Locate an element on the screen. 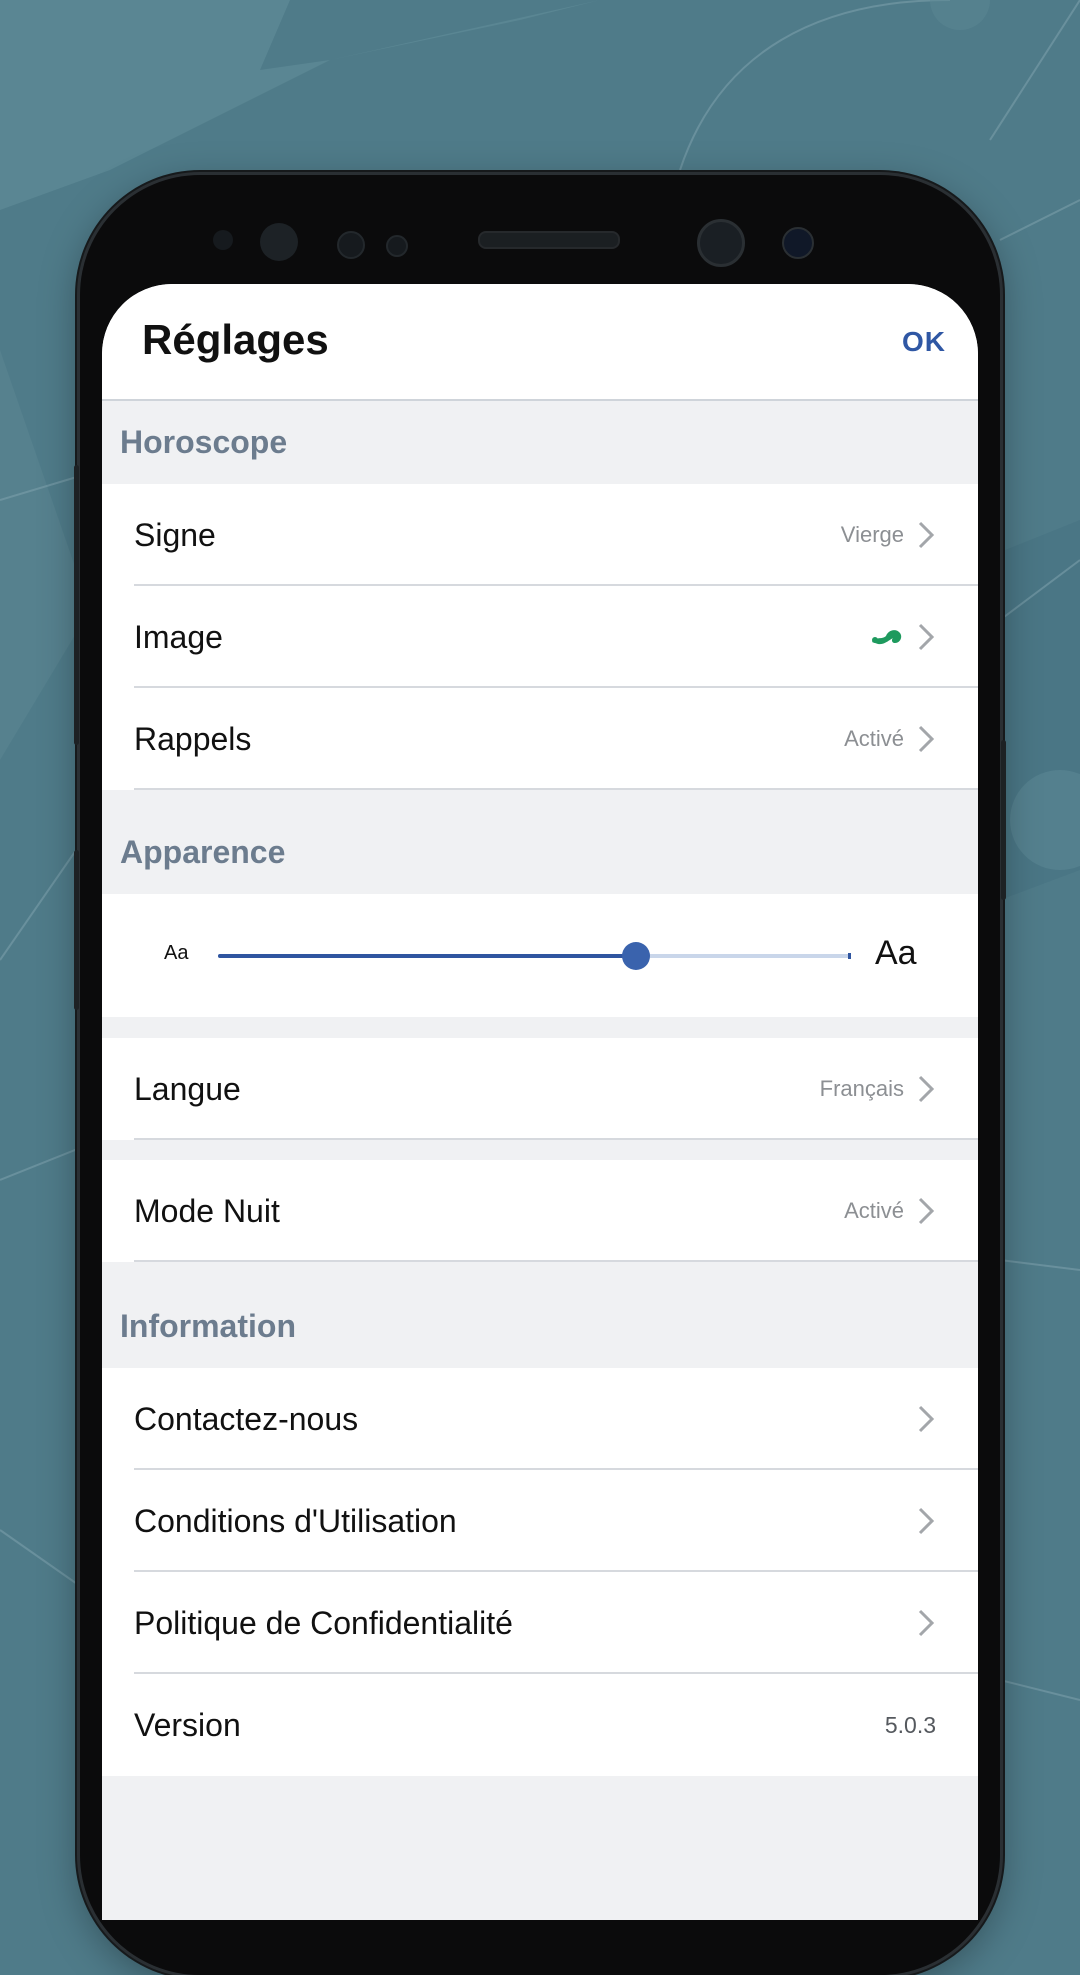 The image size is (1080, 1975). slider-thumb is located at coordinates (635, 956).